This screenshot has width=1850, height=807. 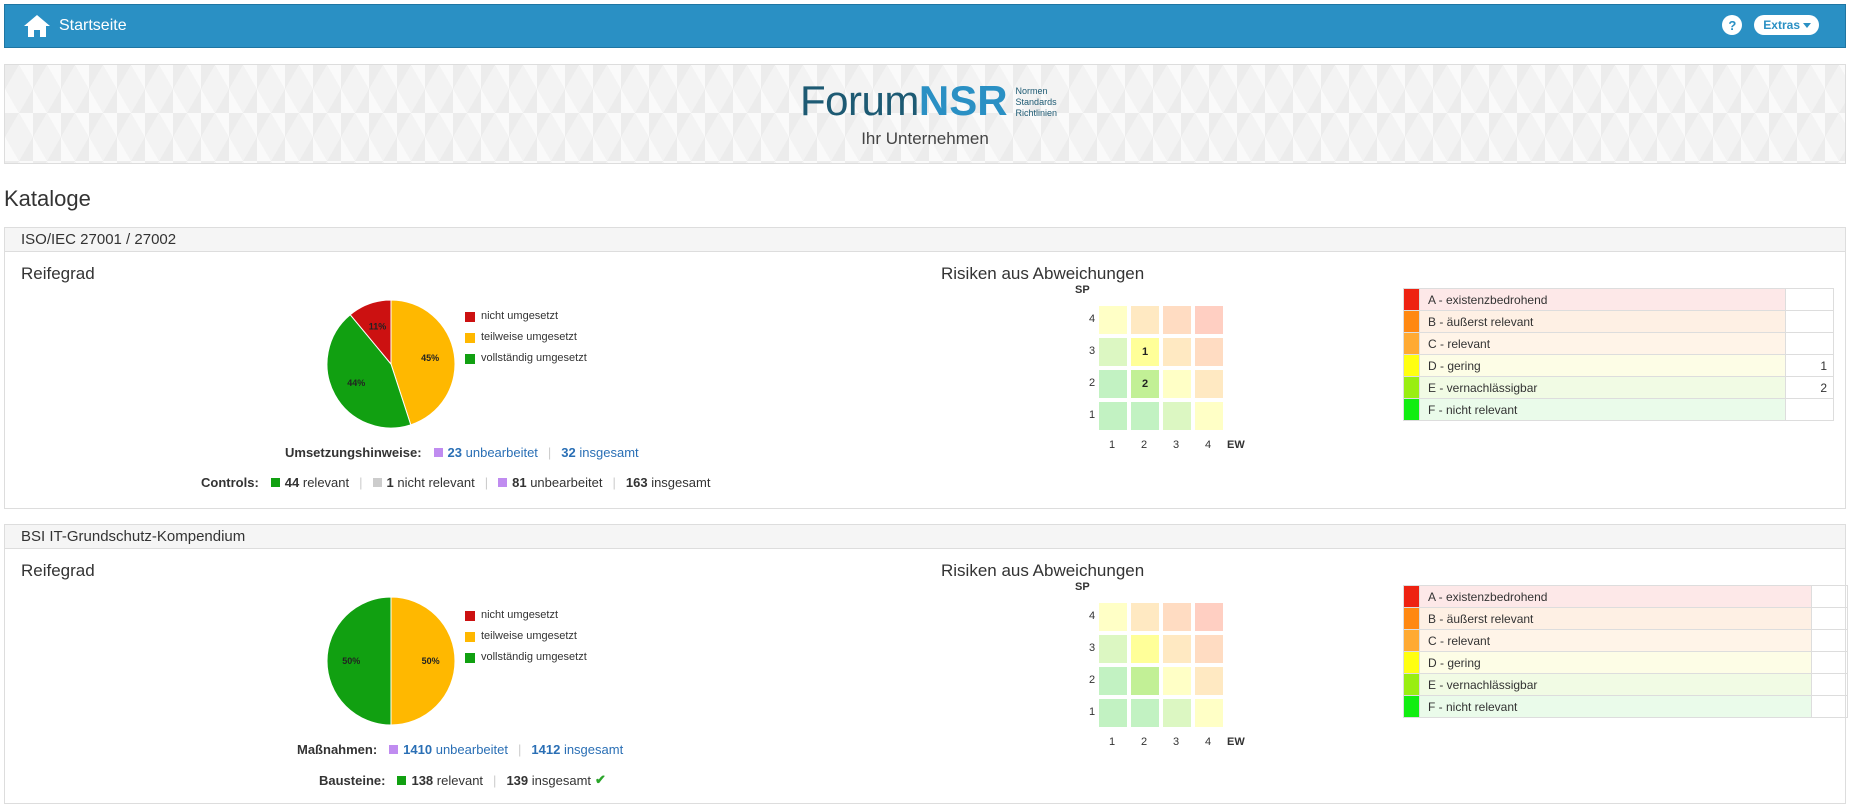 I want to click on stat-count: 163, so click(x=636, y=482).